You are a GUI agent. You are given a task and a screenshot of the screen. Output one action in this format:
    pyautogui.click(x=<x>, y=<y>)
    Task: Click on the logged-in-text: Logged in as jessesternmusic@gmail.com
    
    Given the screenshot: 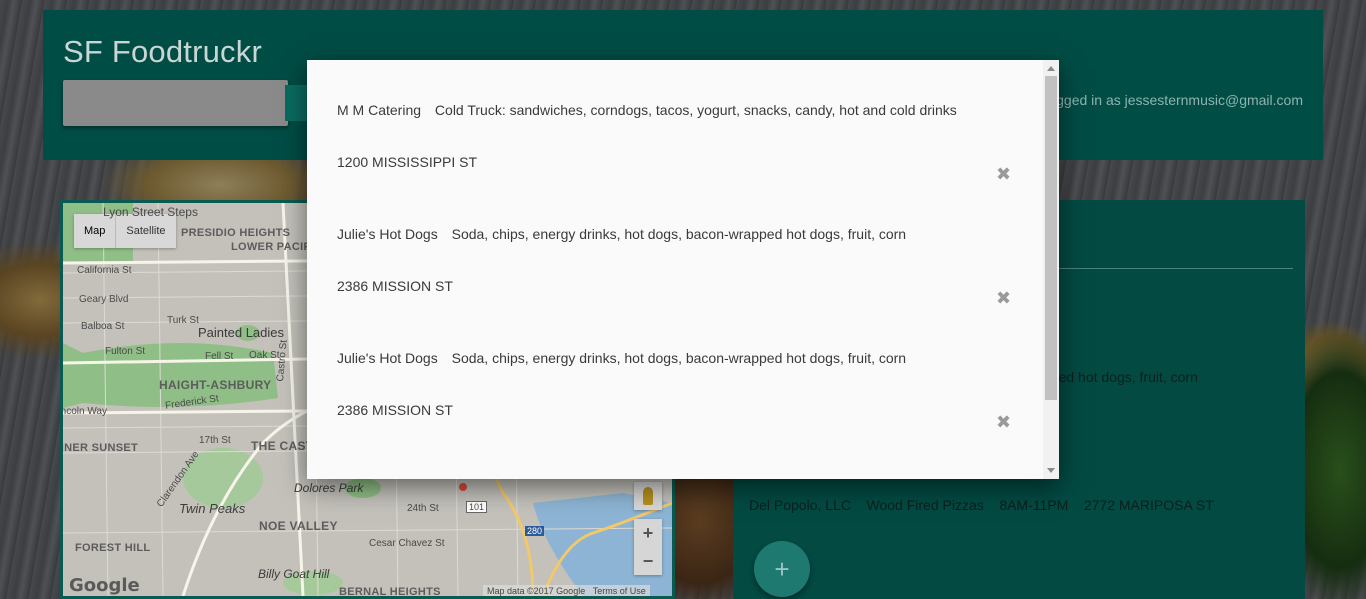 What is the action you would take?
    pyautogui.click(x=1171, y=100)
    